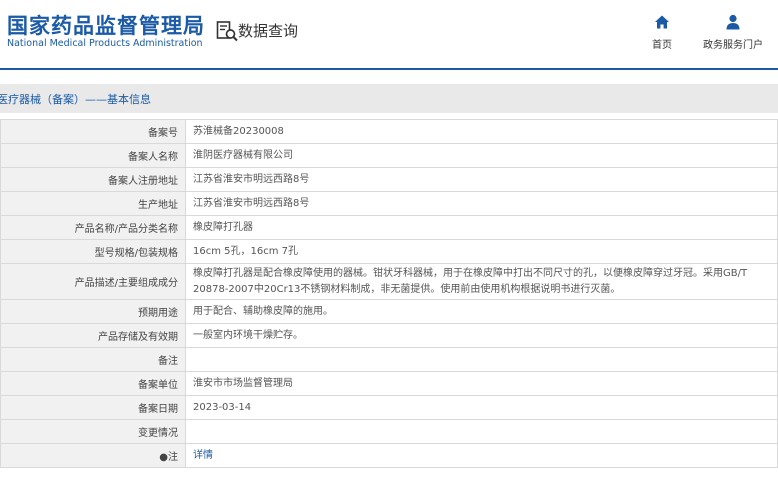 Image resolution: width=778 pixels, height=482 pixels. I want to click on table-row: 备案号 苏淮械备20230008, so click(389, 131).